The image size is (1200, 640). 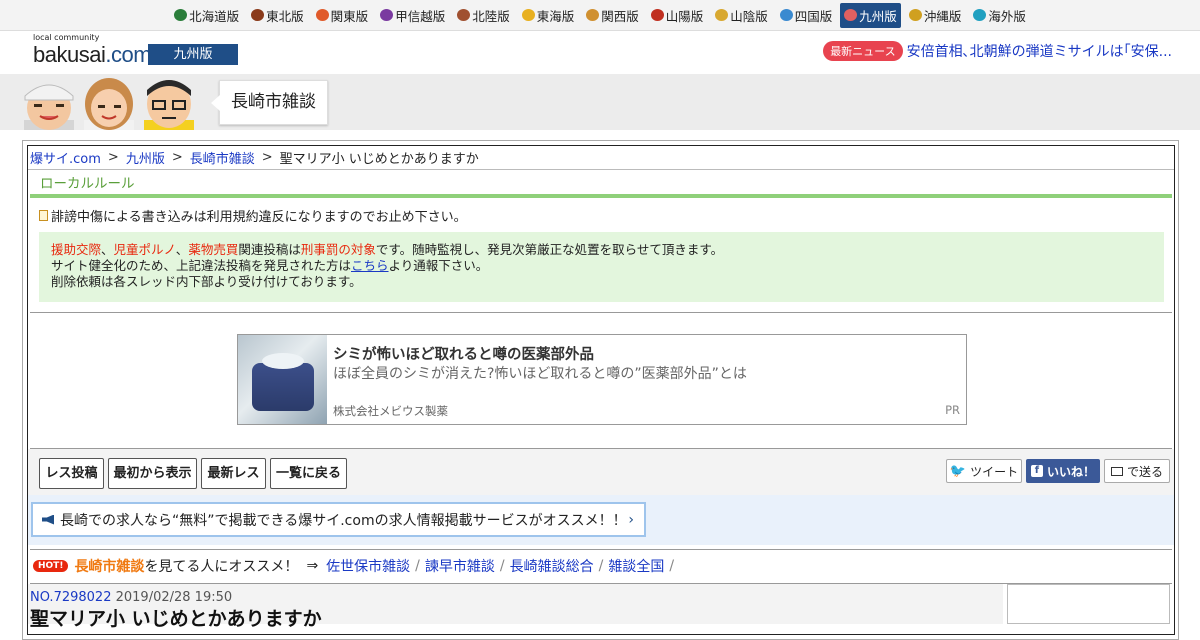 I want to click on region-udon: 四国版, so click(x=806, y=15).